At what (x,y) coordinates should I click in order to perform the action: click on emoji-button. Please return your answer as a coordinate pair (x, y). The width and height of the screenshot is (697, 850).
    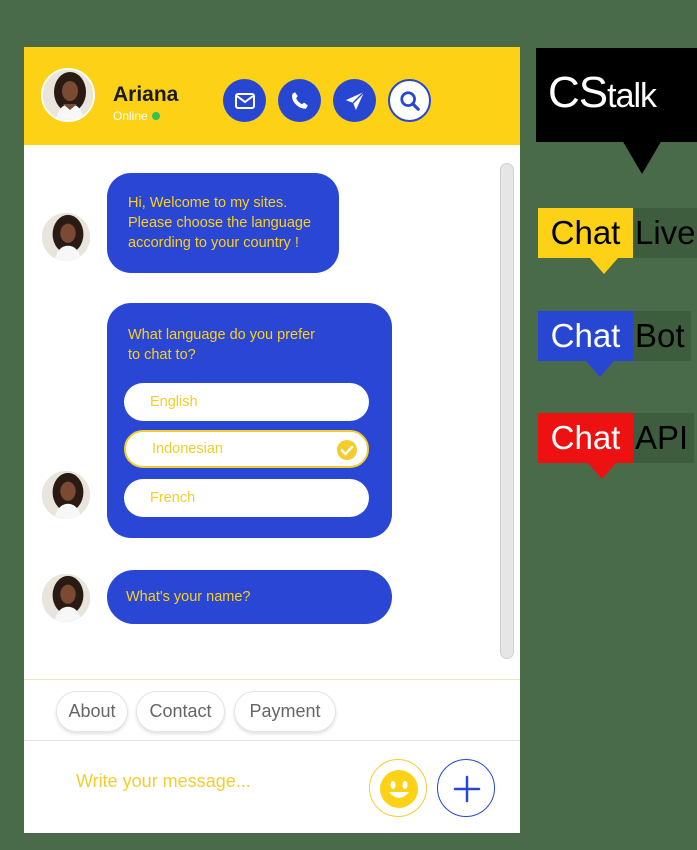
    Looking at the image, I should click on (398, 788).